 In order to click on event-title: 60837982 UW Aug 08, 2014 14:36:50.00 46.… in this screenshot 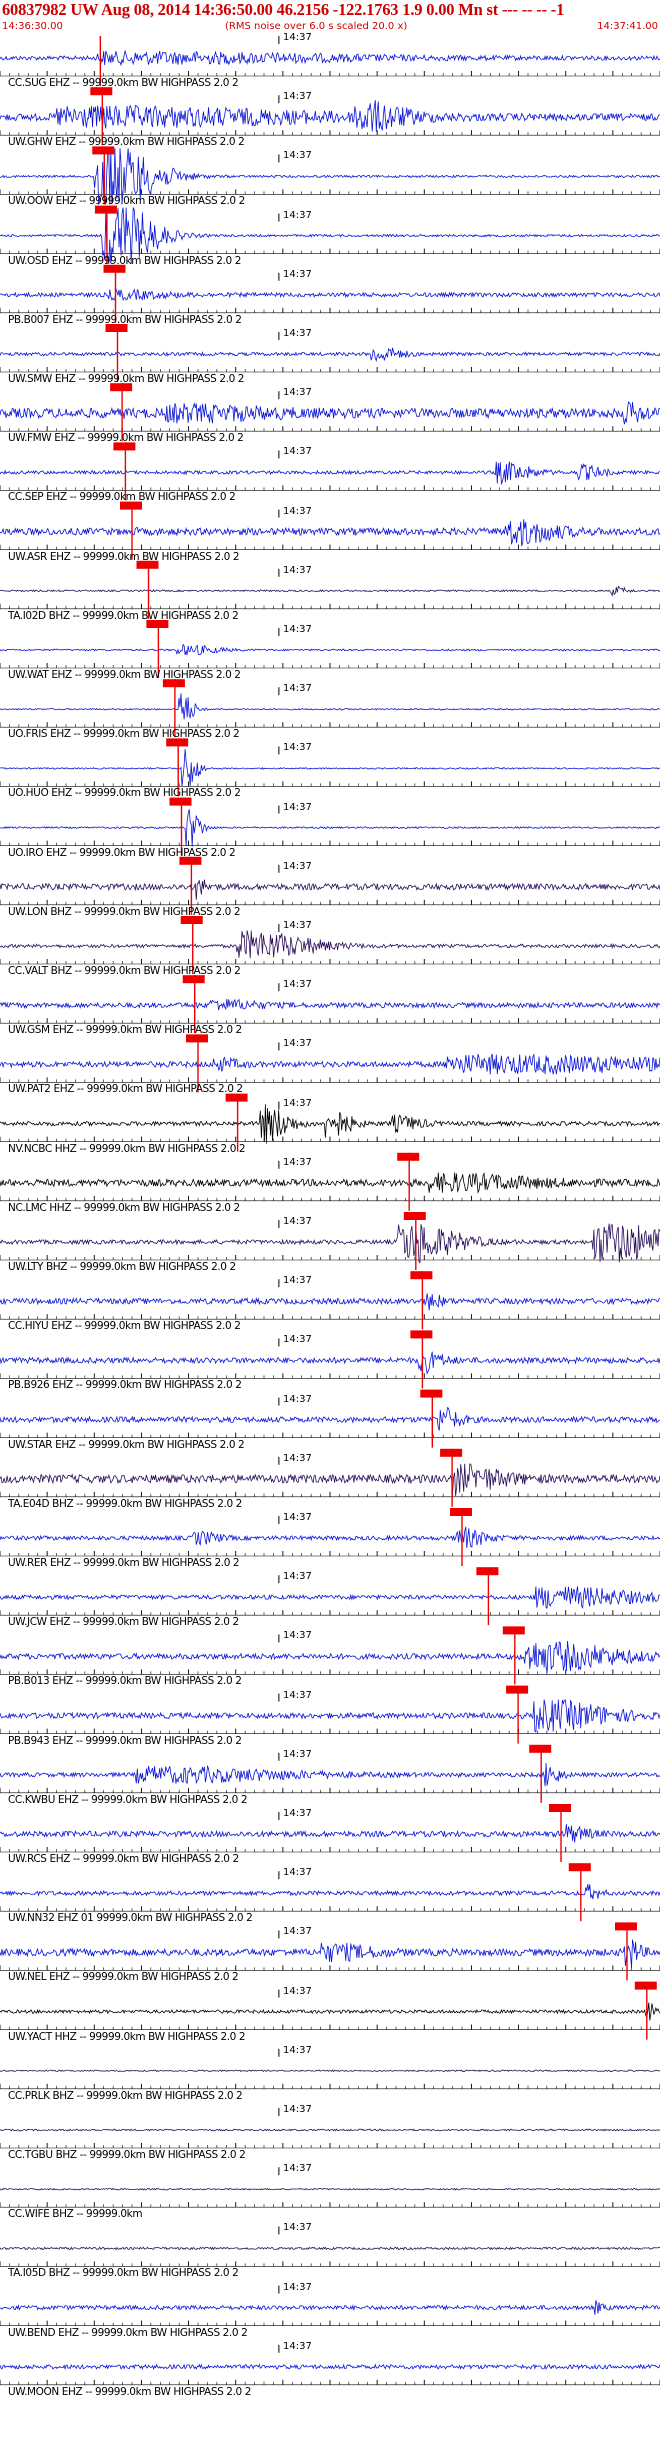, I will do `click(283, 9)`.